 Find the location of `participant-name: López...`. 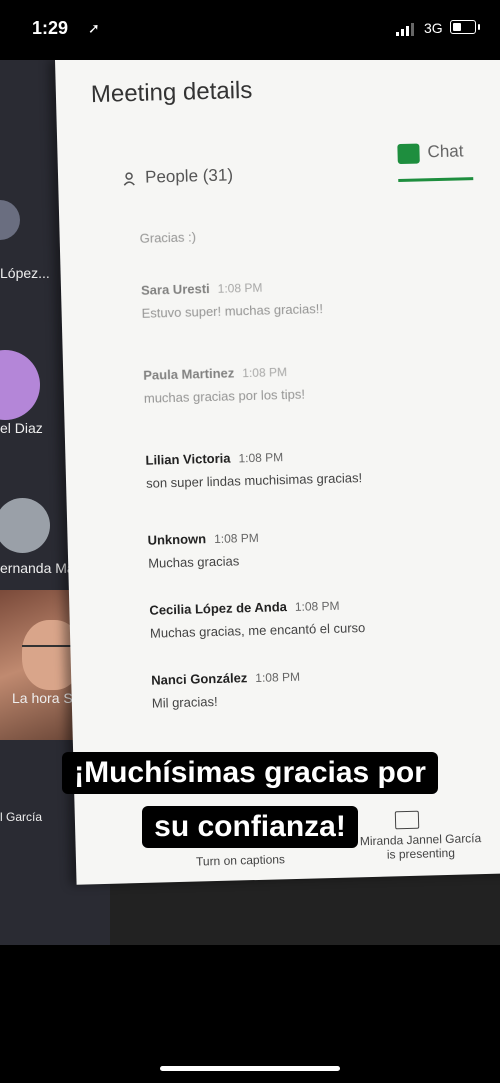

participant-name: López... is located at coordinates (25, 273).